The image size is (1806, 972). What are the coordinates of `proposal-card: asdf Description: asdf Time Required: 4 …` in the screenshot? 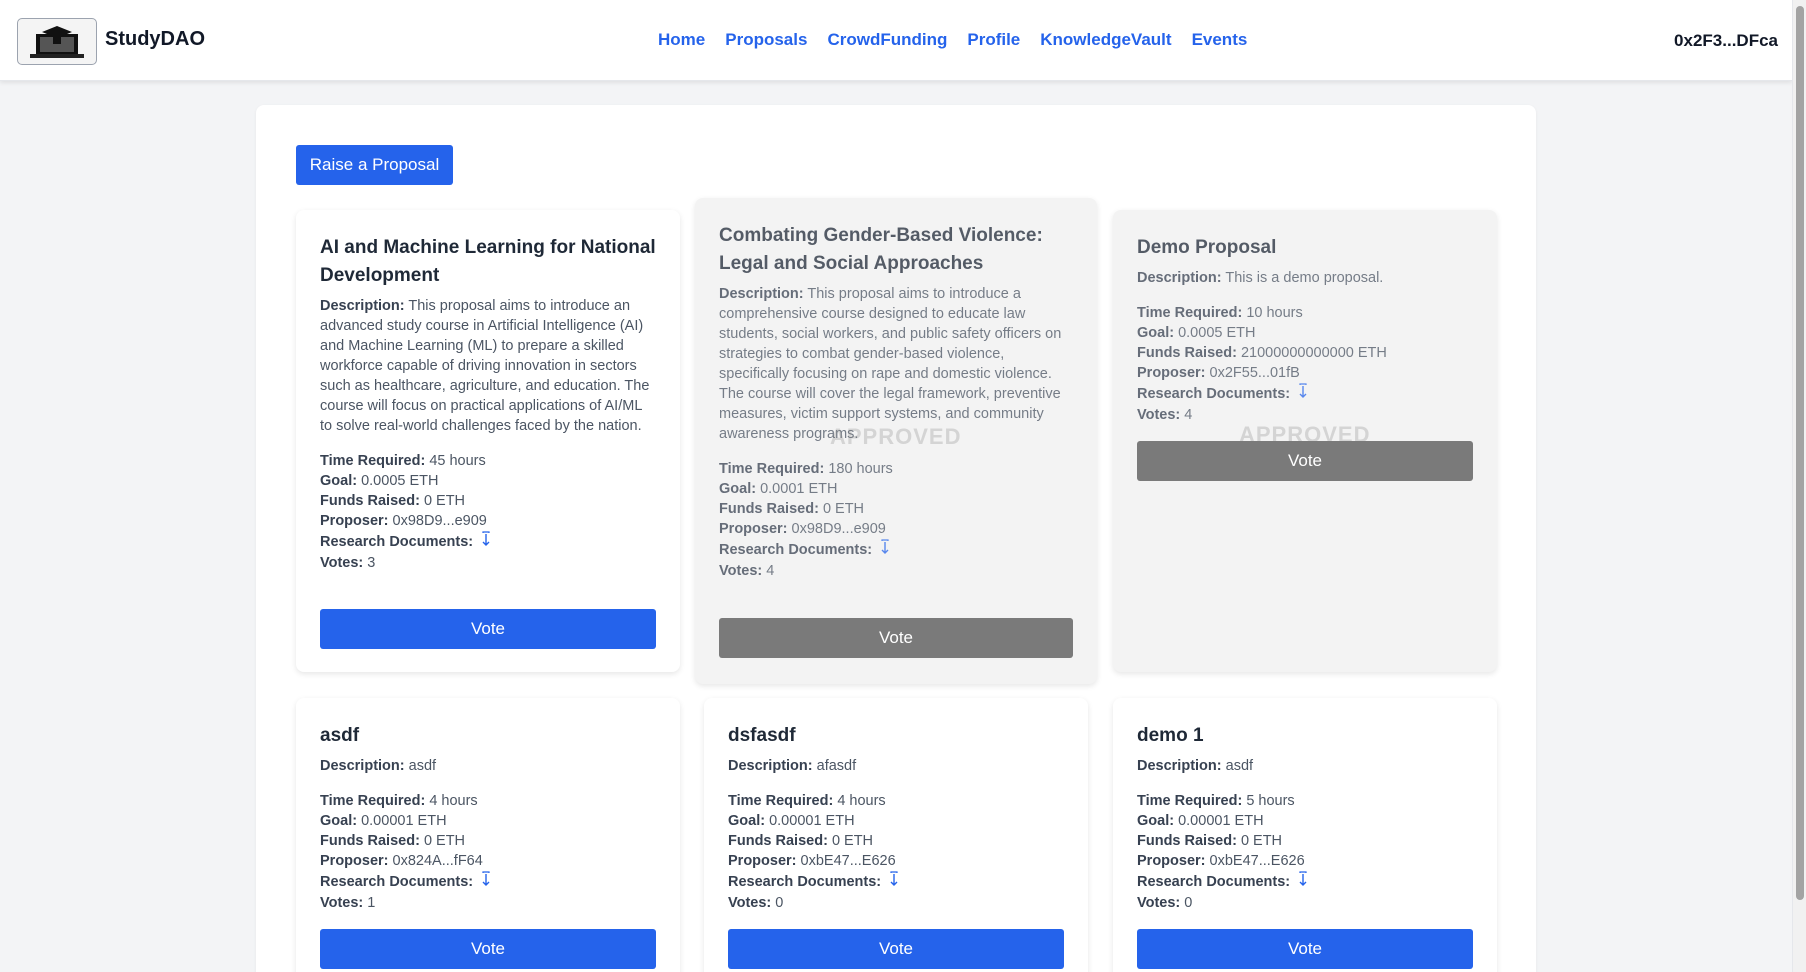 It's located at (488, 835).